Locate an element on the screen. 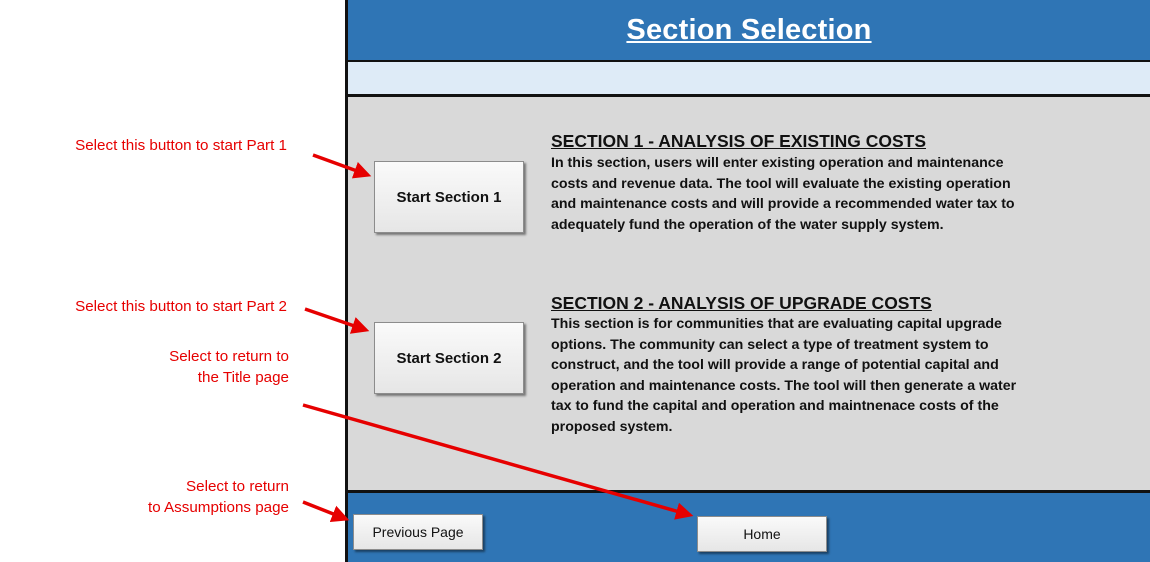 The height and width of the screenshot is (562, 1150). footer-bar: Previous Page Home is located at coordinates (749, 527).